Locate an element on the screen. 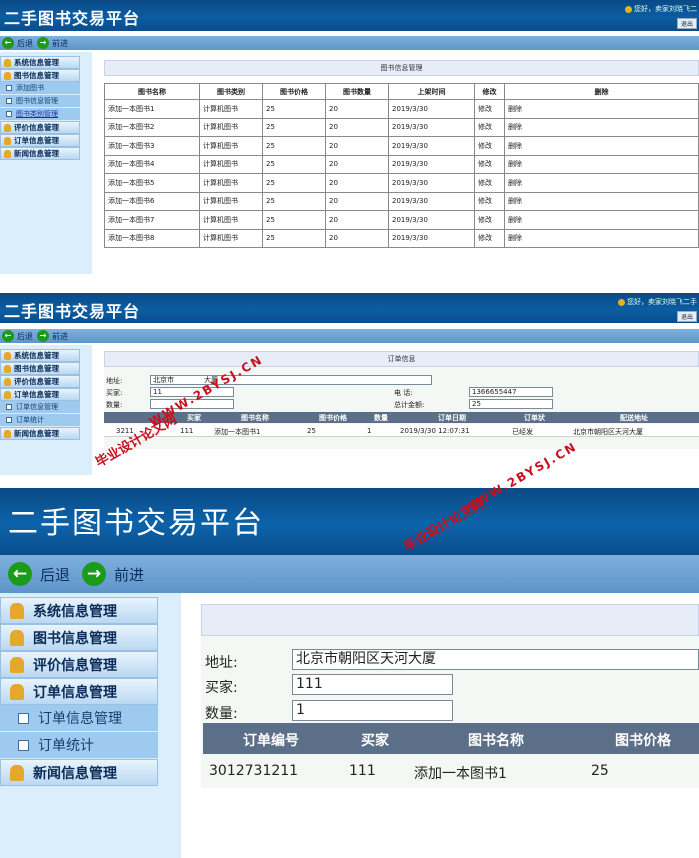 The width and height of the screenshot is (699, 858). buyer-field: 111 is located at coordinates (372, 684).